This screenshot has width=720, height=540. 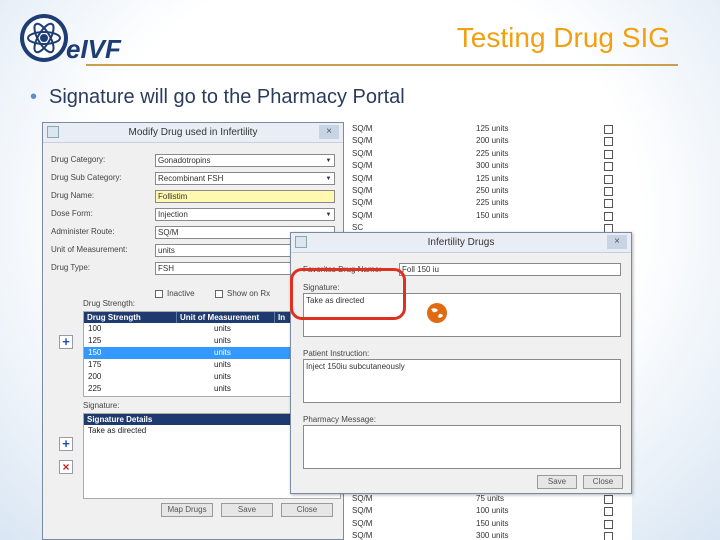 I want to click on inactive-checkbox: Inactive, so click(x=175, y=293).